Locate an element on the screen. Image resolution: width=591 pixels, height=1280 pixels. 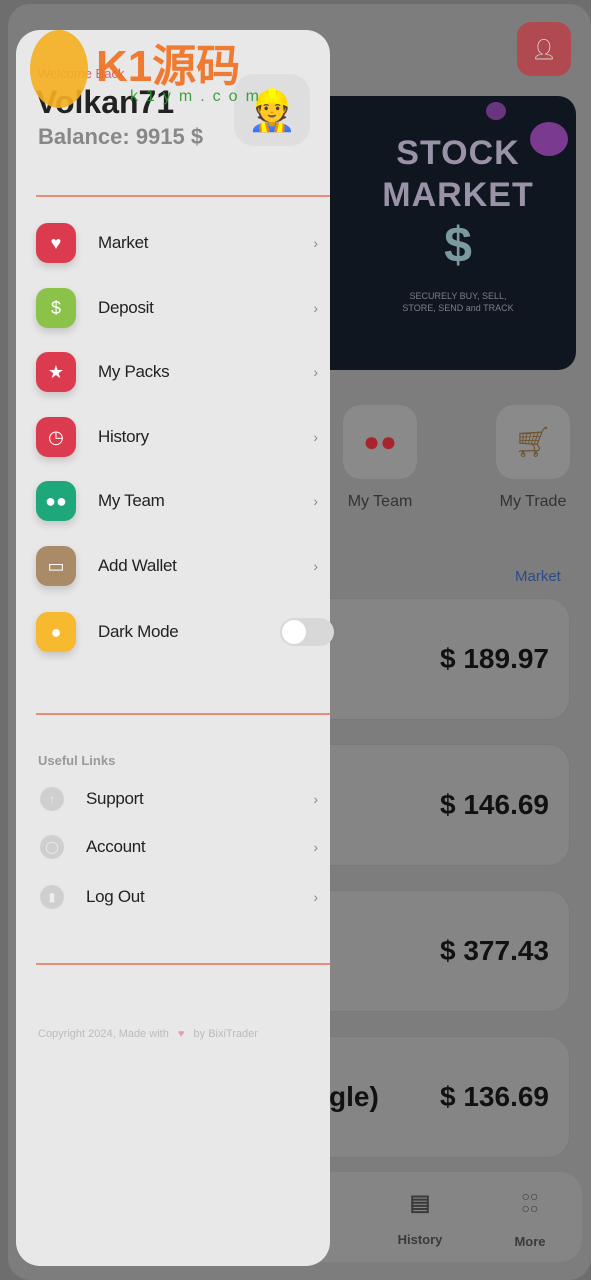
copyright-prefix: Copyright 2024, Made with is located at coordinates (103, 1034).